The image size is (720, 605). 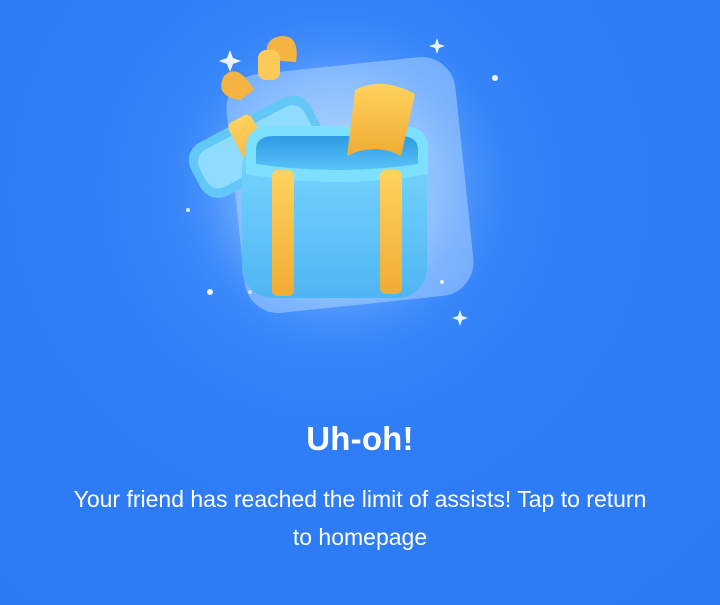 I want to click on dialog-title: Uh-oh!, so click(x=360, y=438).